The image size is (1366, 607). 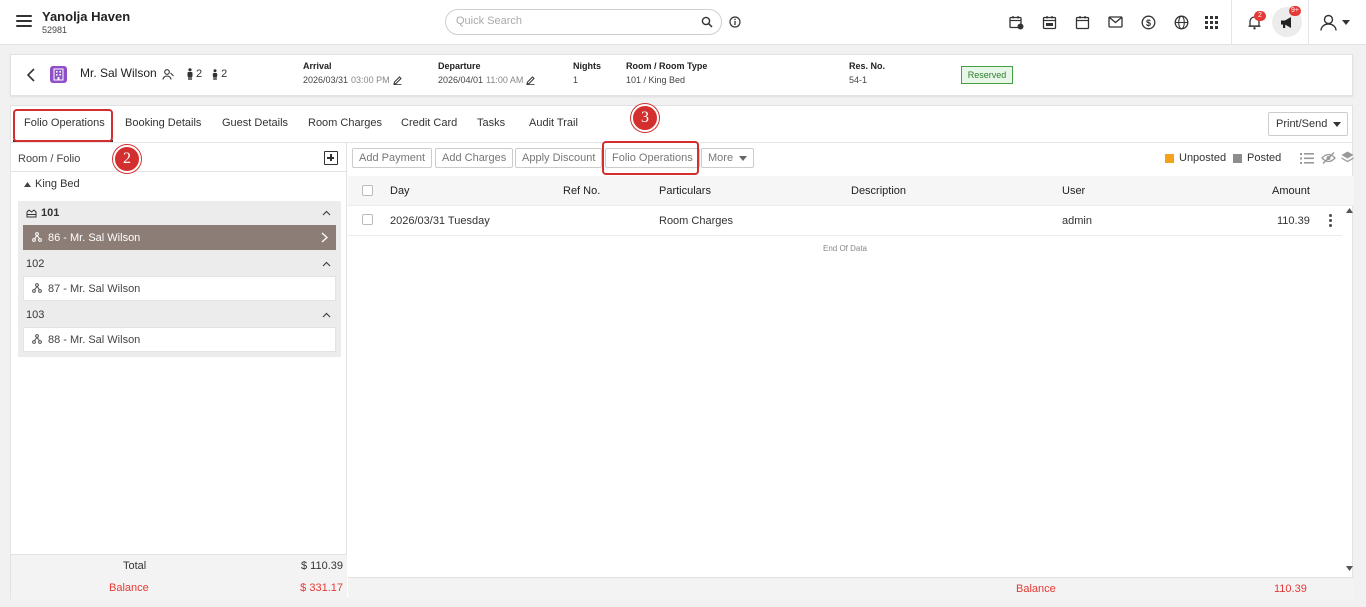 I want to click on room-header: 103, so click(x=179, y=315).